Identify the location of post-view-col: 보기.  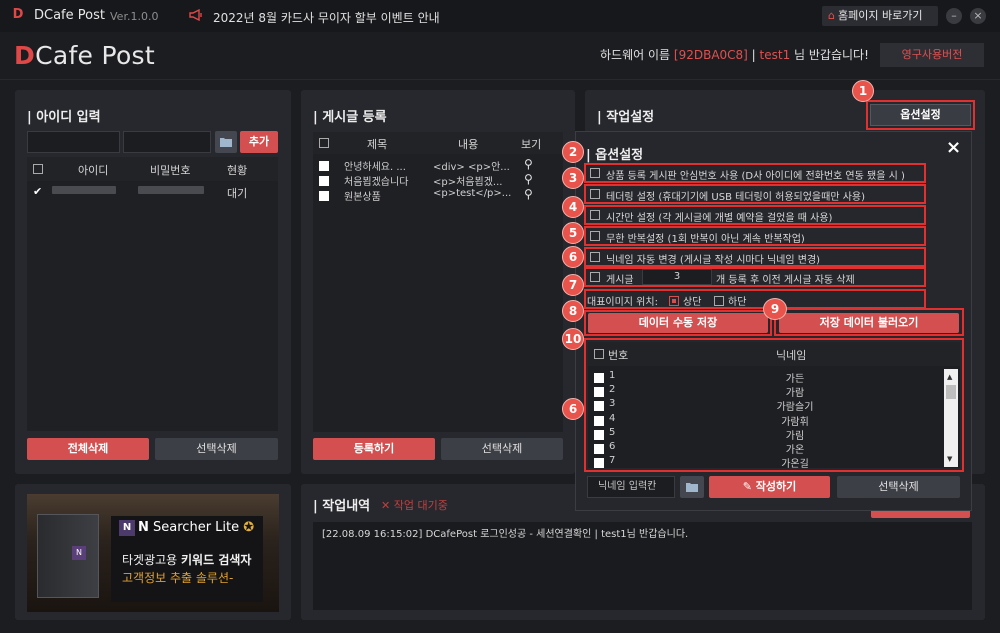
(531, 144).